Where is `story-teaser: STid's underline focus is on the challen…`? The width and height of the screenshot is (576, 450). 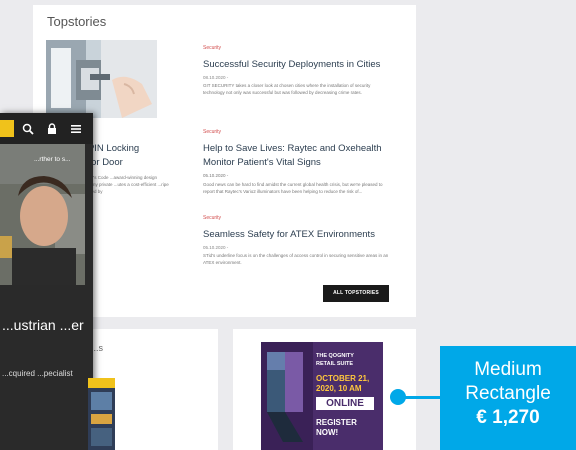 story-teaser: STid's underline focus is on the challen… is located at coordinates (296, 259).